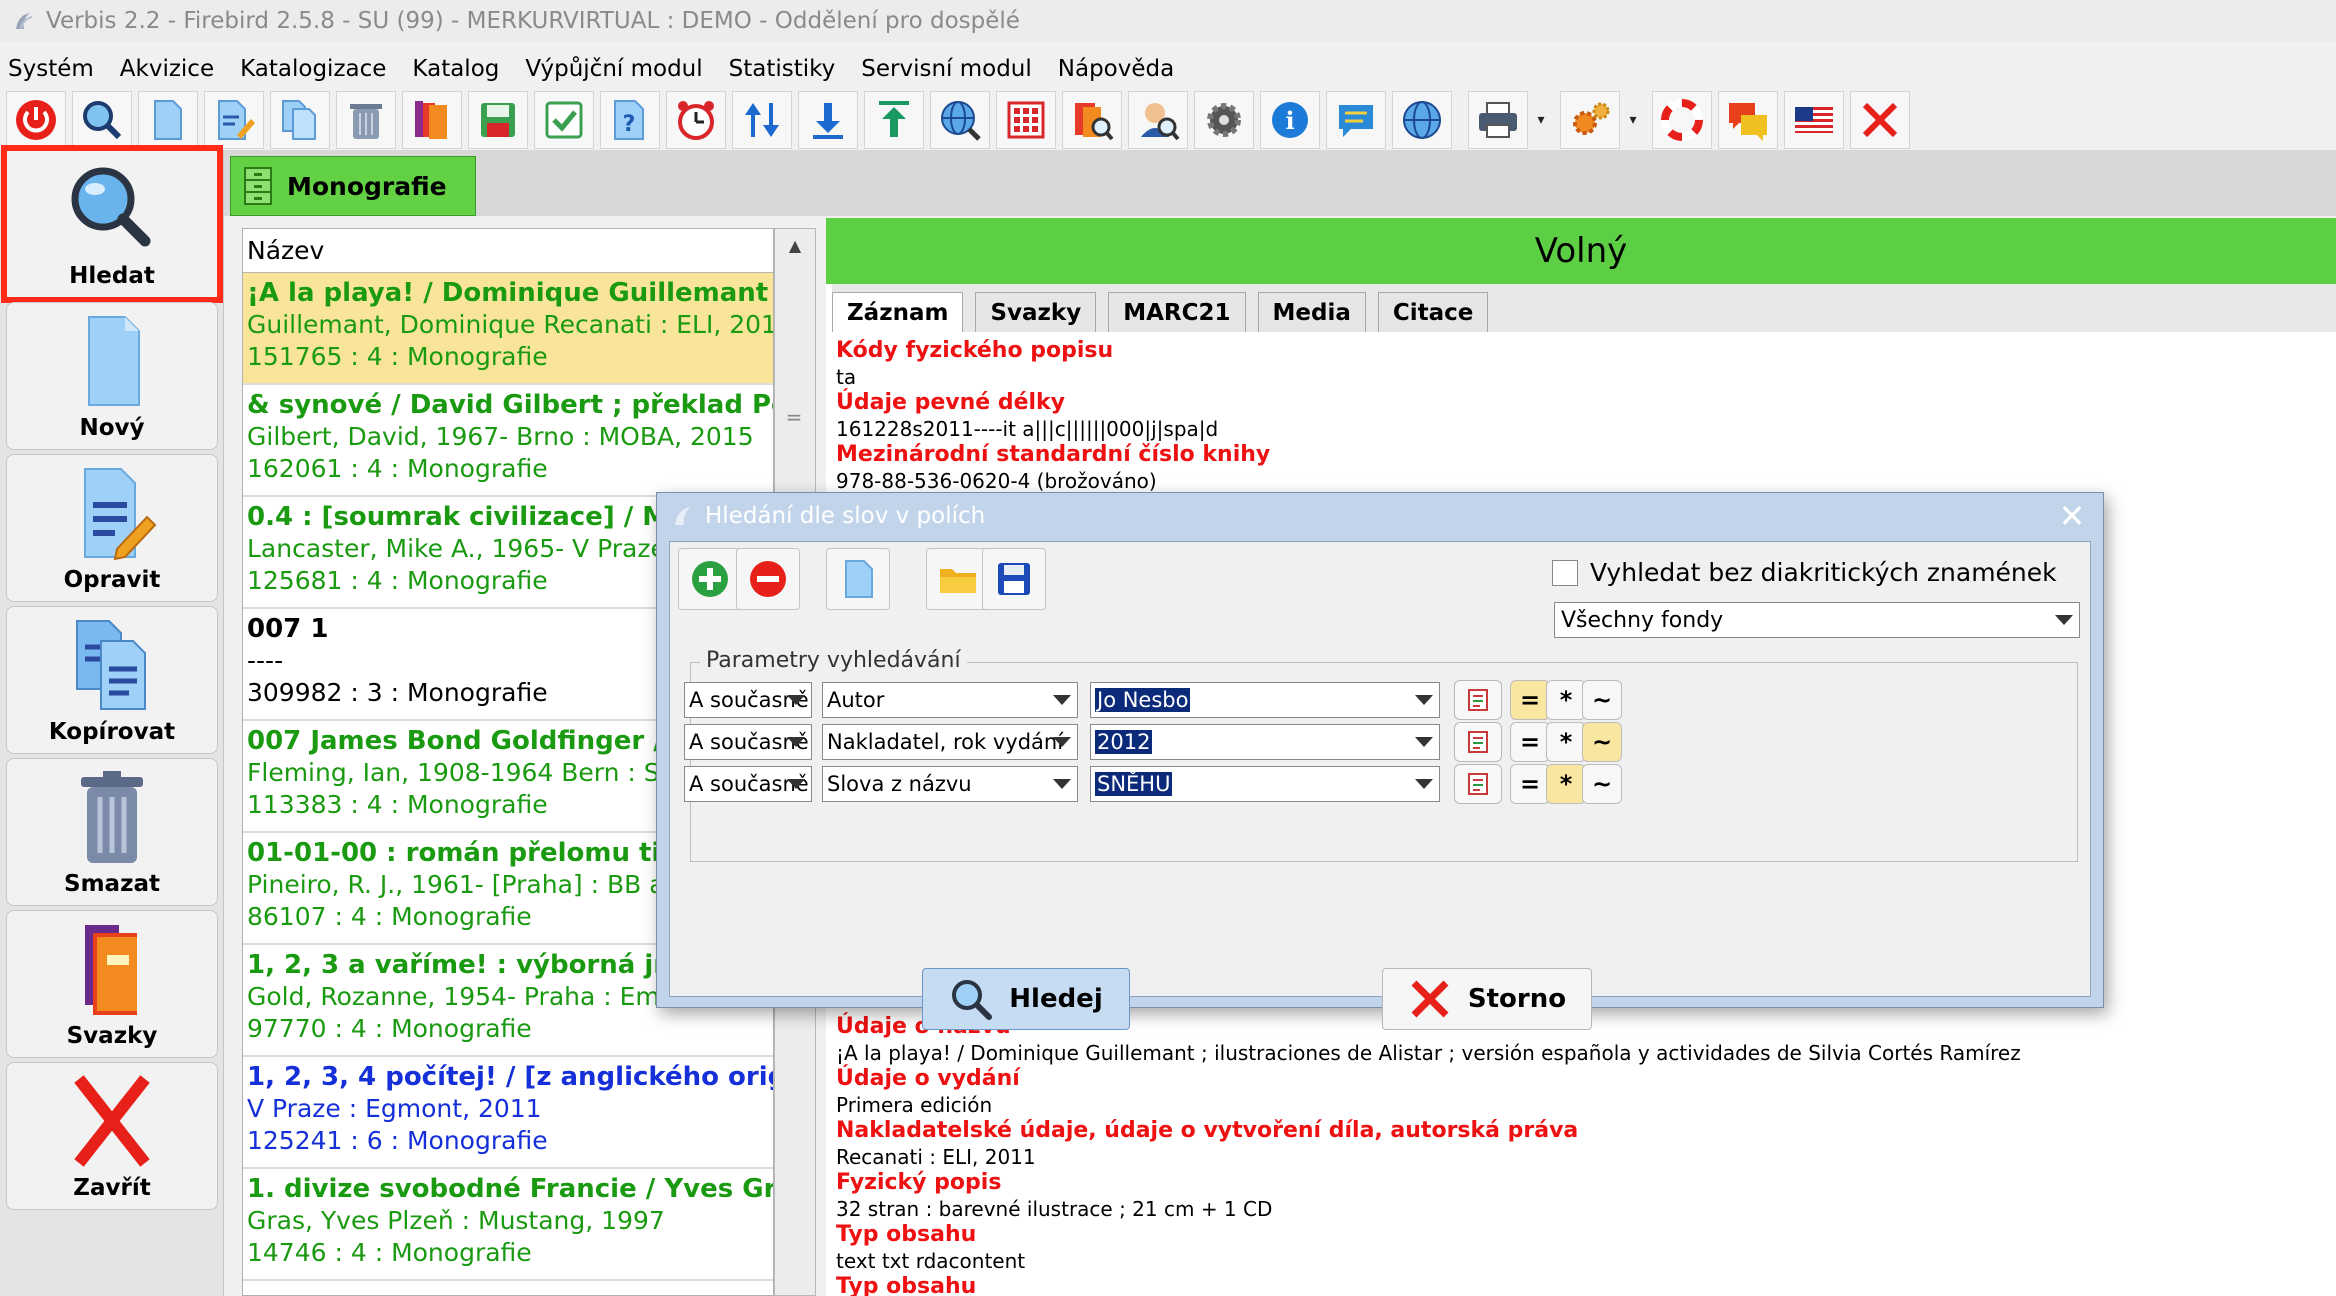  What do you see at coordinates (696, 120) in the screenshot?
I see `alarm-toolbar-button` at bounding box center [696, 120].